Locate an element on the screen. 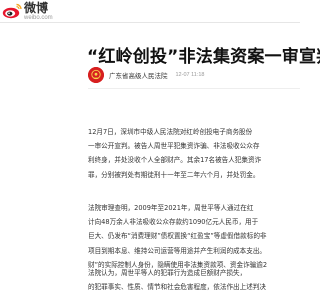 The width and height of the screenshot is (320, 300). court-emblem-icon is located at coordinates (96, 75).